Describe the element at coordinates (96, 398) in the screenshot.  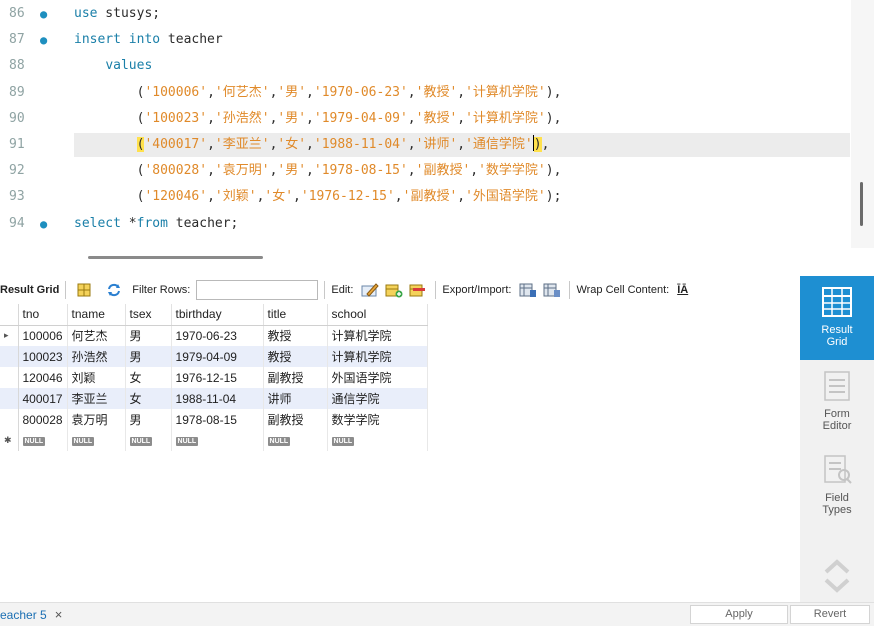
I see `cell-tname: 李亚兰` at that location.